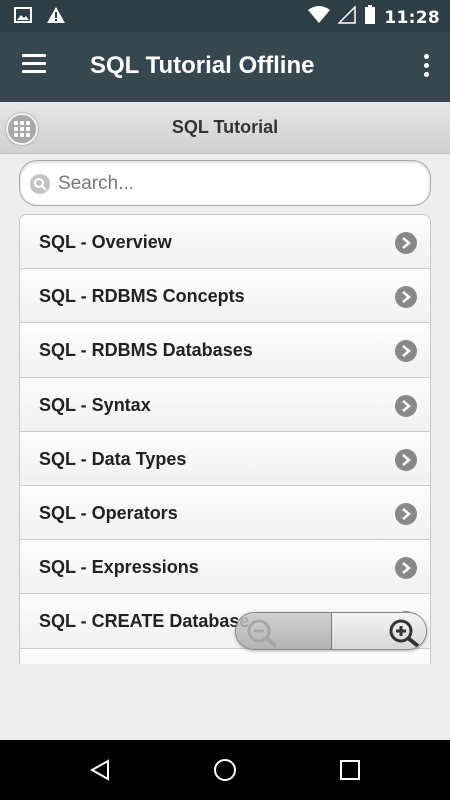  I want to click on list-item-label: SQL - Overview, so click(105, 242).